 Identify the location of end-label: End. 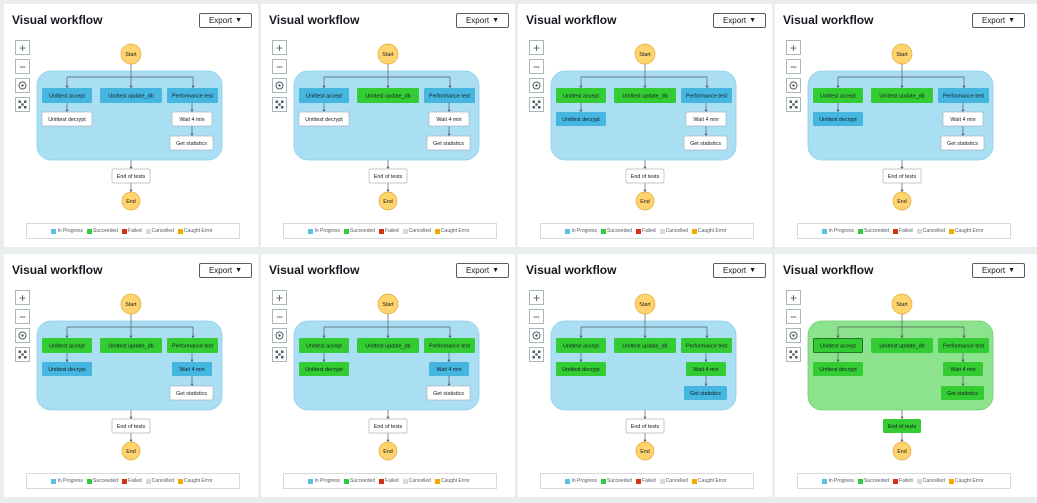
(388, 452).